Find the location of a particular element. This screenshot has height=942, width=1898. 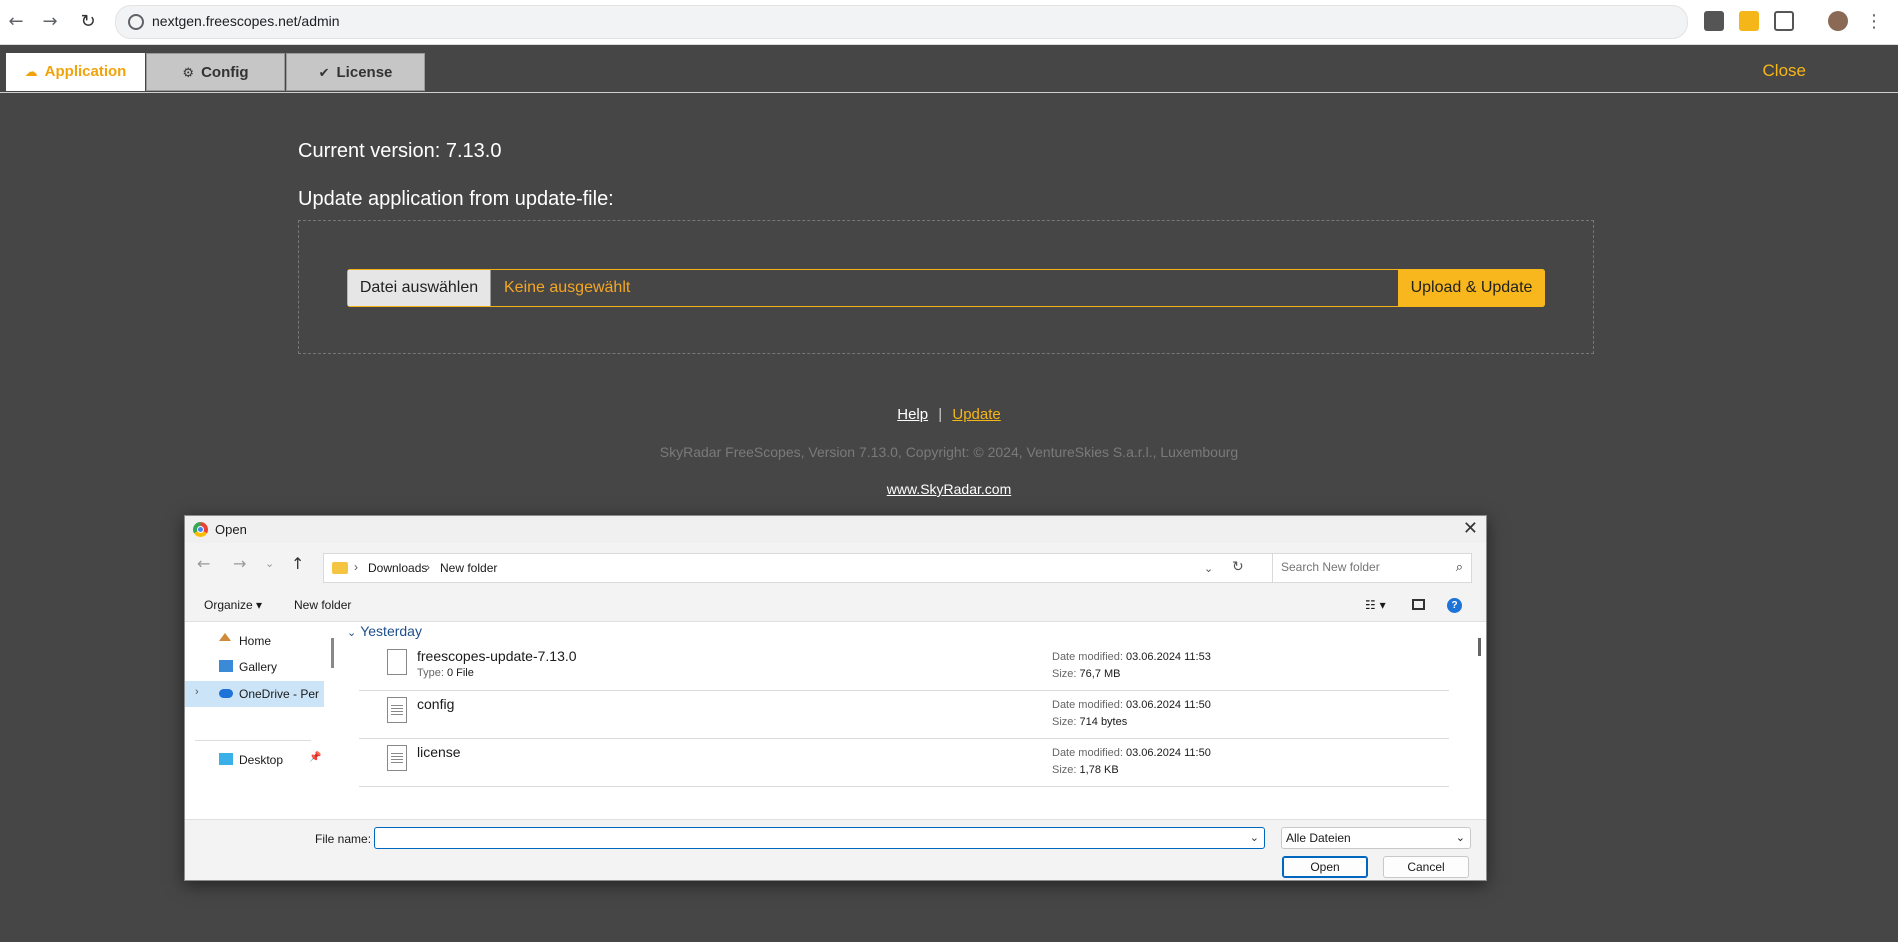

nav-item-label: Gallery is located at coordinates (258, 667).